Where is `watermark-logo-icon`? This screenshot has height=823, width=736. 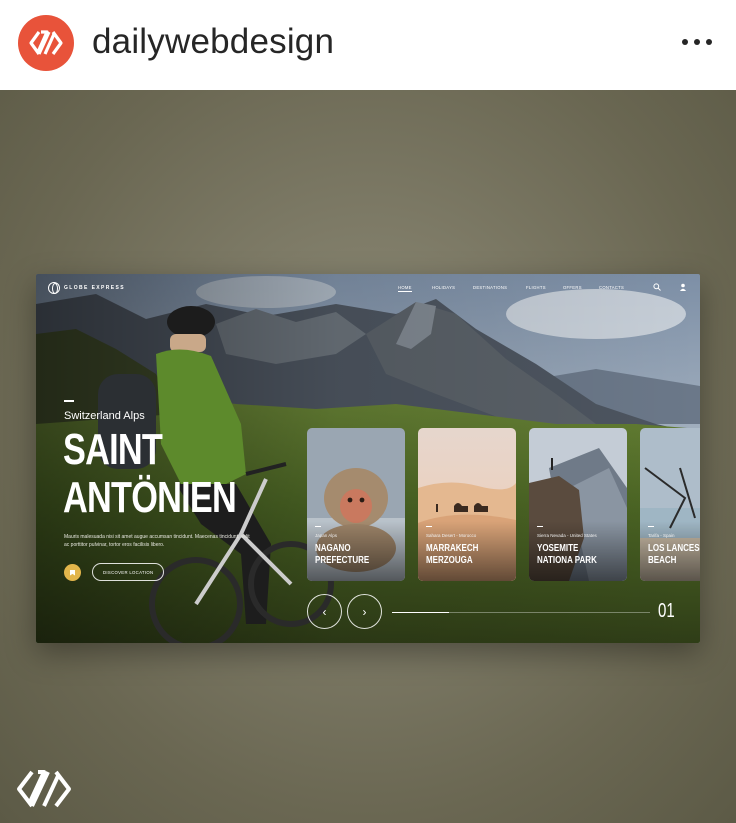 watermark-logo-icon is located at coordinates (44, 789).